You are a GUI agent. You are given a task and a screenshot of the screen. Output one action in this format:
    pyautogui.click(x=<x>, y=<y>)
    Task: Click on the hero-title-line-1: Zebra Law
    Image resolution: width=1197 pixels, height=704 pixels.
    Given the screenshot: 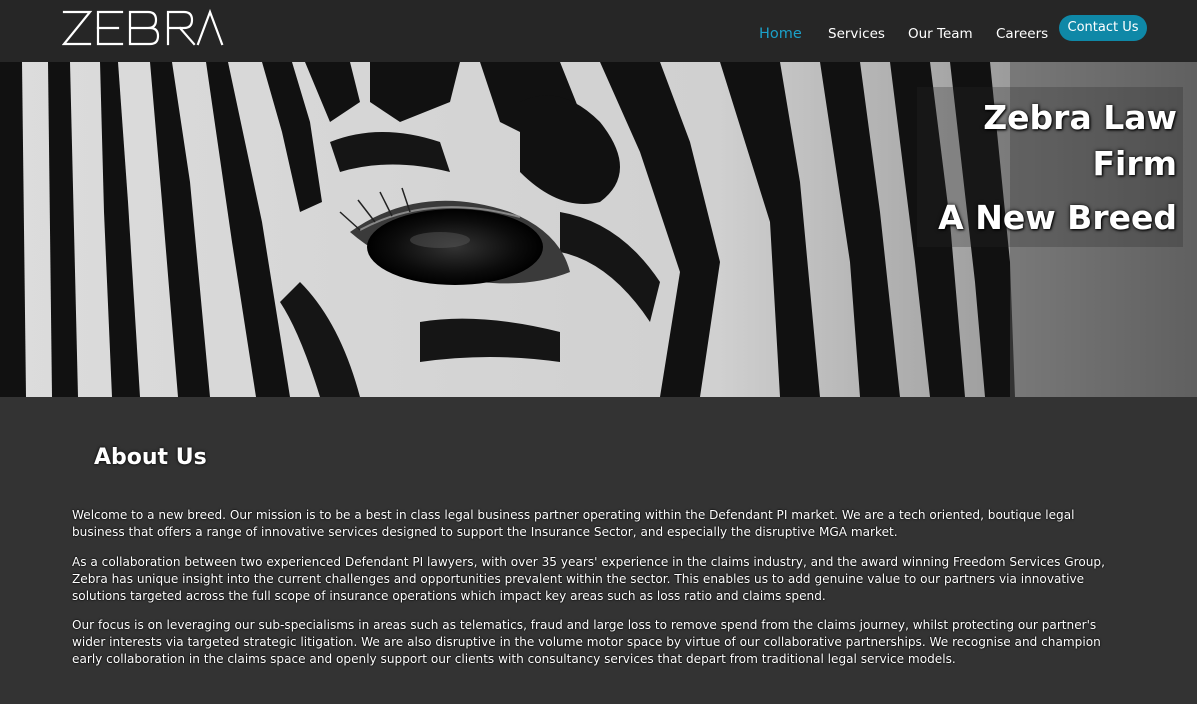 What is the action you would take?
    pyautogui.click(x=1080, y=117)
    